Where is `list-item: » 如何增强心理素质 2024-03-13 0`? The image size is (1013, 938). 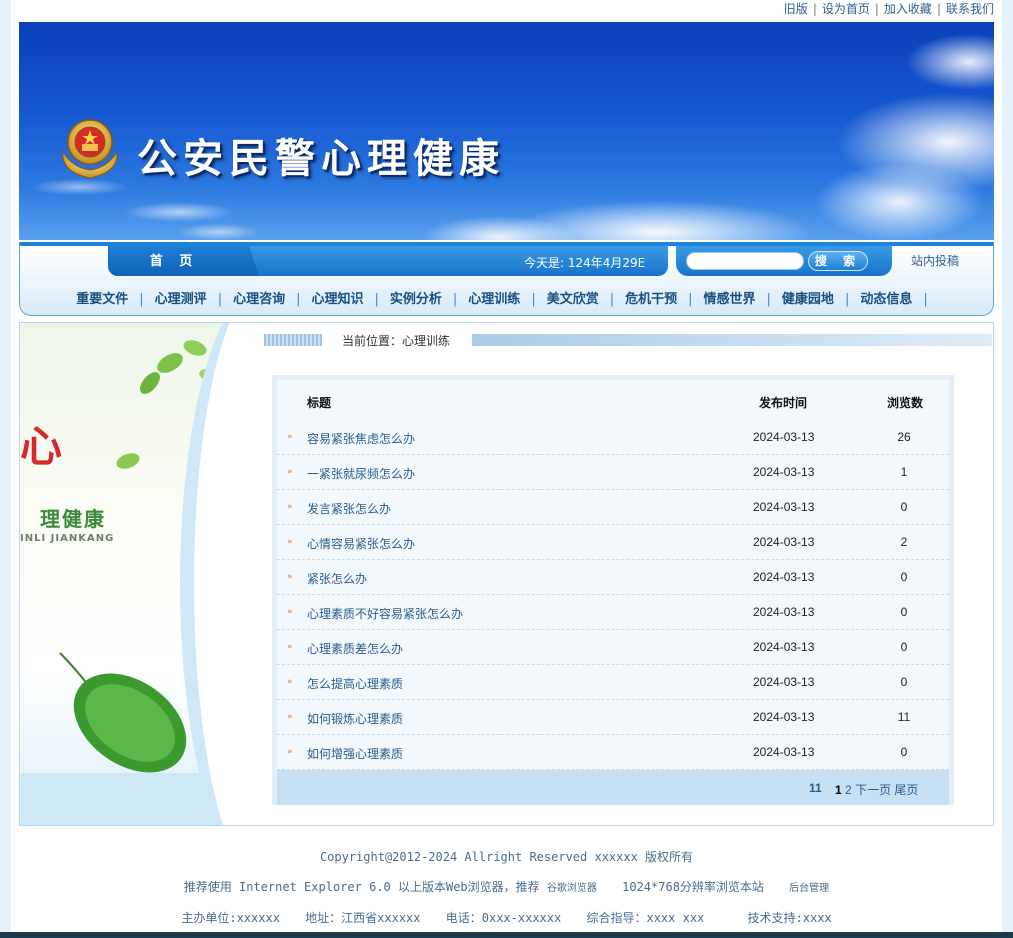 list-item: » 如何增强心理素质 2024-03-13 0 is located at coordinates (613, 752).